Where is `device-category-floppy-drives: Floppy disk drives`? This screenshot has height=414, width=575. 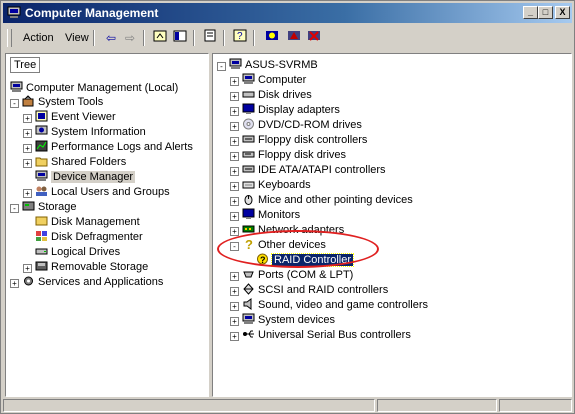
device-category-floppy-drives: Floppy disk drives is located at coordinates (294, 155).